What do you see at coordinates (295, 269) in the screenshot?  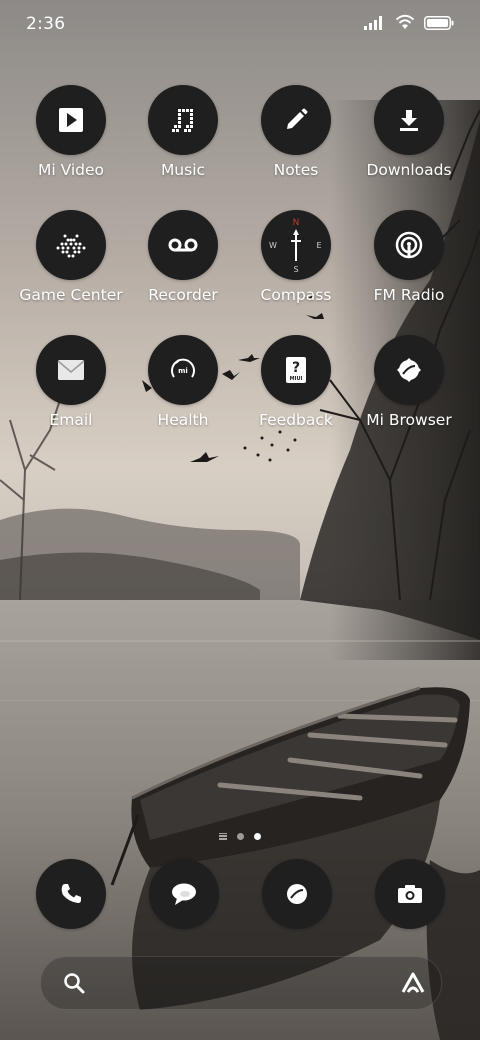 I see `compass-south-label: S` at bounding box center [295, 269].